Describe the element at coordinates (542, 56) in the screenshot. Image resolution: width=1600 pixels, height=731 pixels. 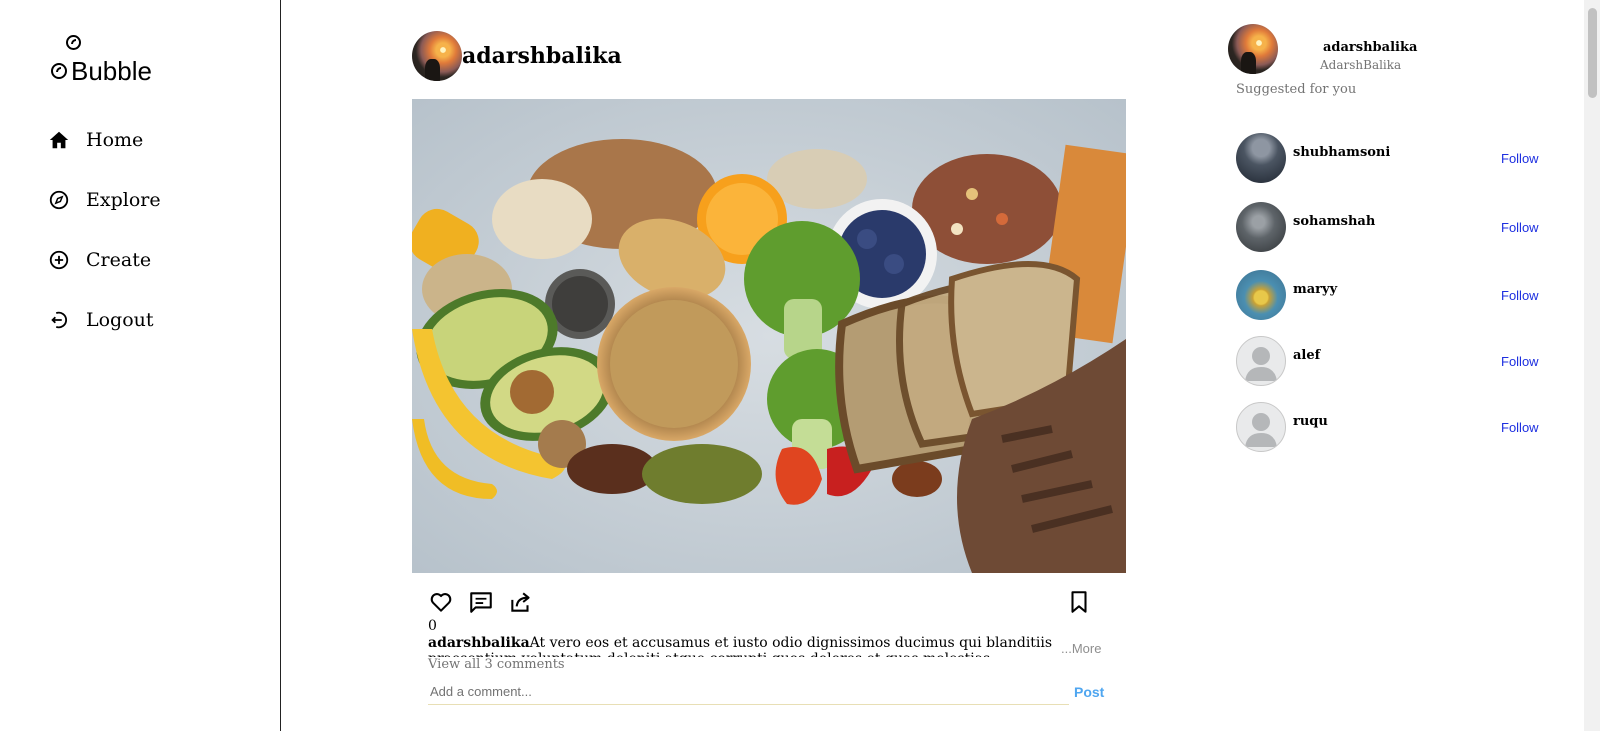
I see `post-username: adarshbalika` at that location.